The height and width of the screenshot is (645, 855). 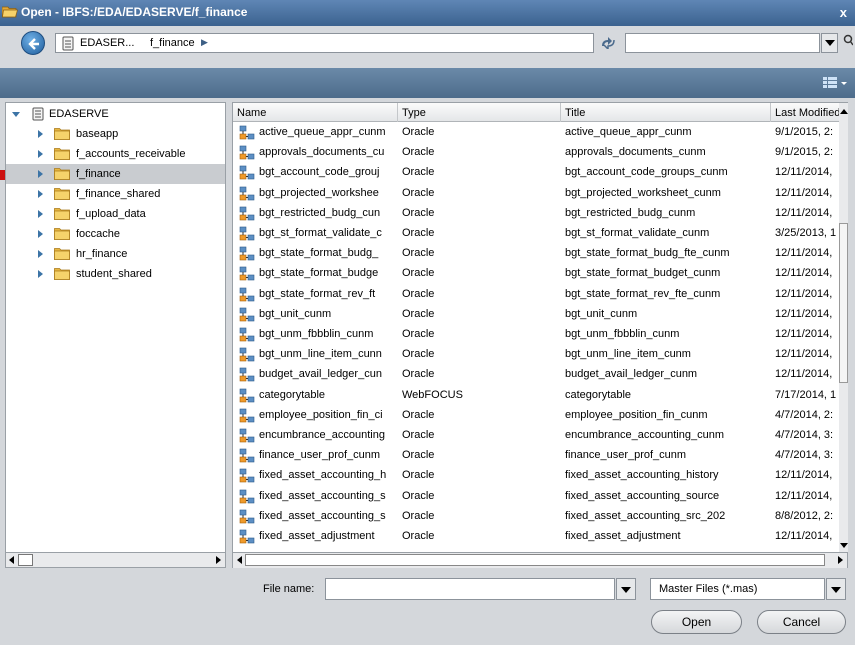 What do you see at coordinates (626, 589) in the screenshot?
I see `file-name-dropdown-button` at bounding box center [626, 589].